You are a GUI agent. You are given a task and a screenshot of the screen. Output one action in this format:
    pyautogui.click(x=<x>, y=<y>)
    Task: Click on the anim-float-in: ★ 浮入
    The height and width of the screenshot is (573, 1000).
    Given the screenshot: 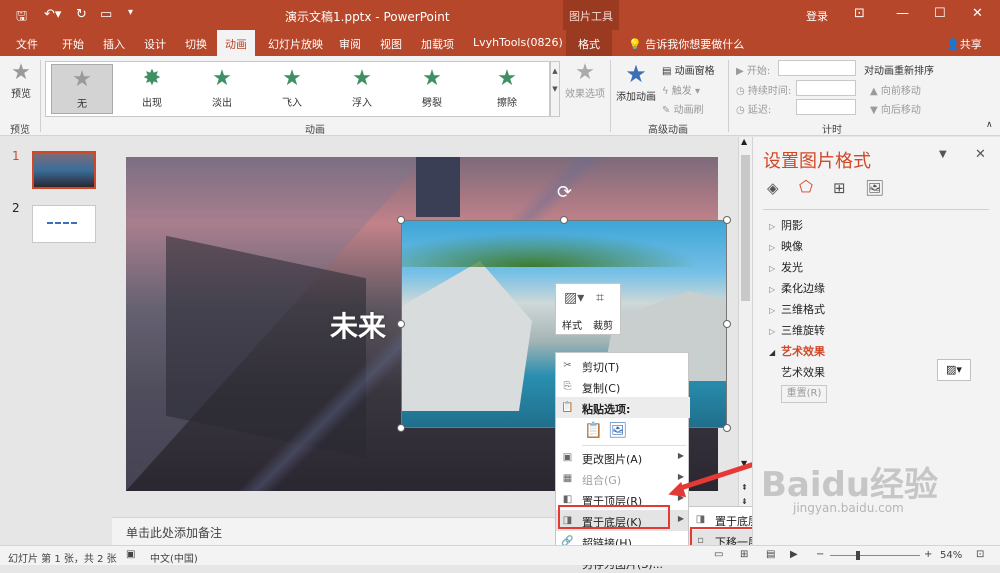 What is the action you would take?
    pyautogui.click(x=362, y=89)
    